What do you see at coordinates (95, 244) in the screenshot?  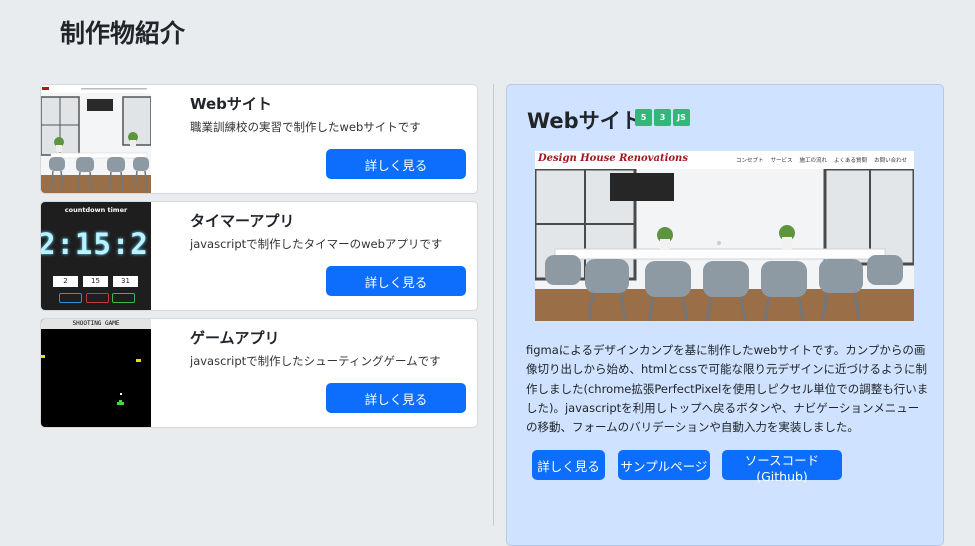 I see `timer-display: 2:15:2` at bounding box center [95, 244].